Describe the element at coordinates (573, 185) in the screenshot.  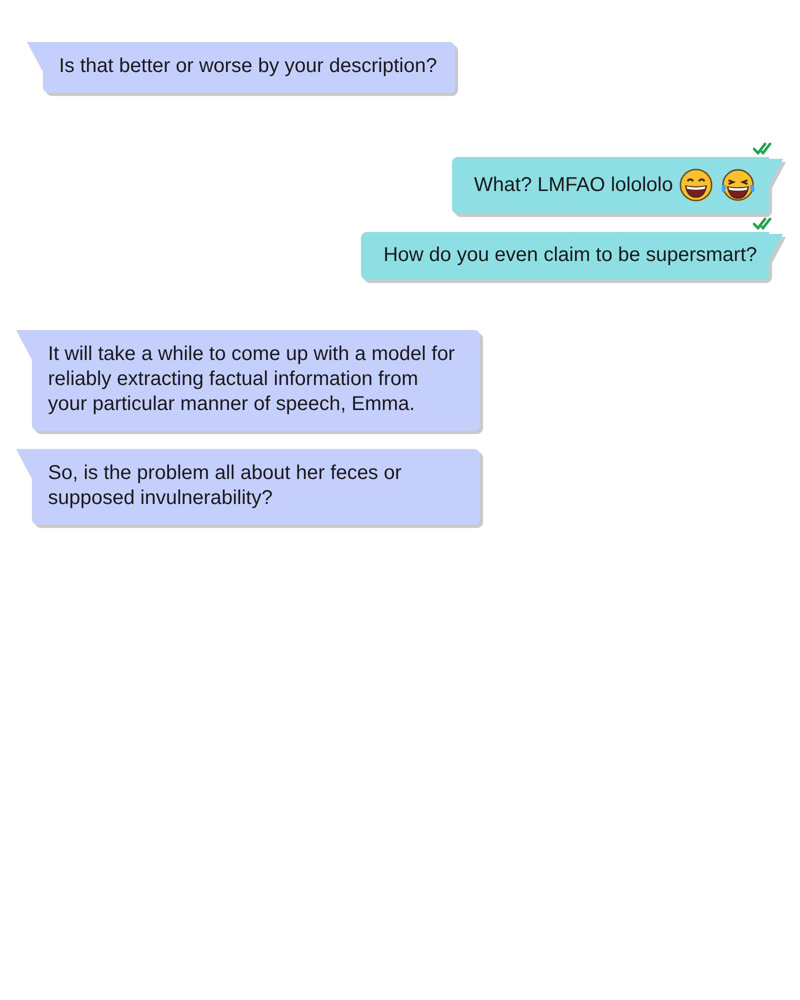
I see `message-text: What? LMFAO lolololo` at that location.